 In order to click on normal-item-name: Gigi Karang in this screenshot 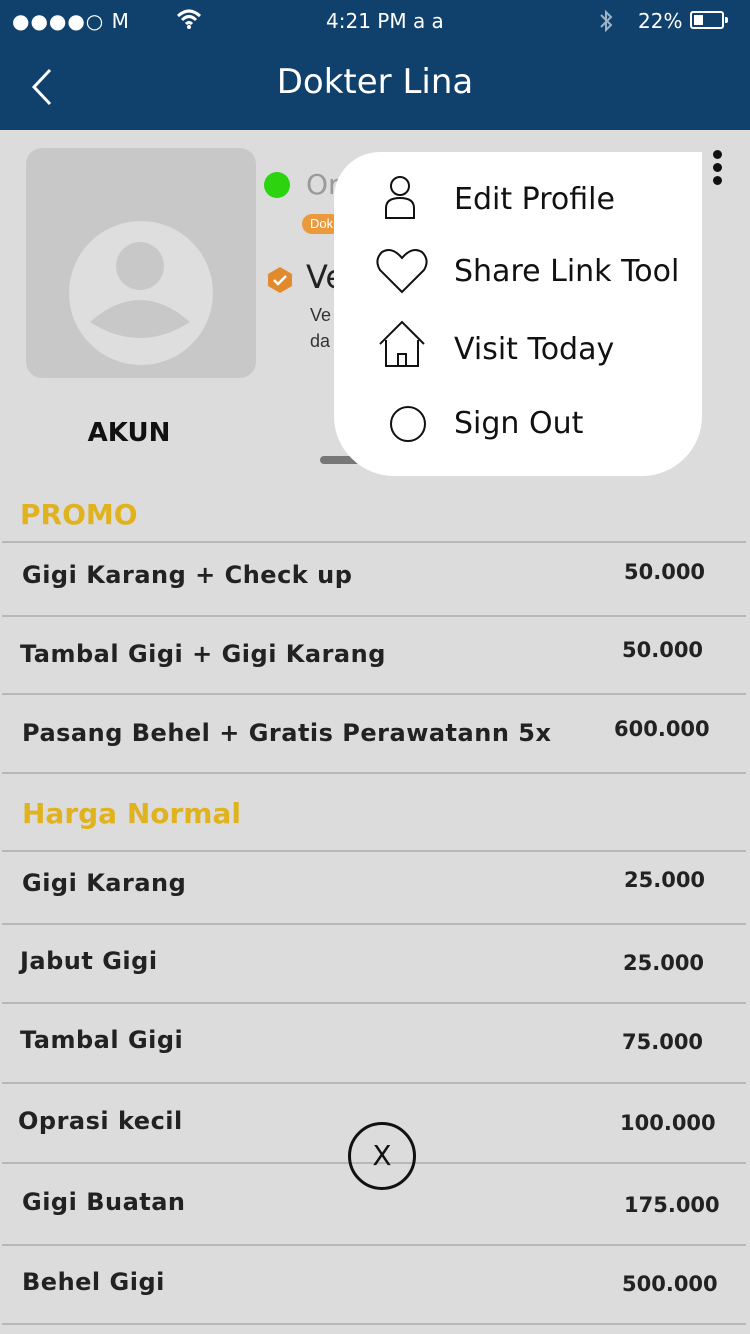, I will do `click(104, 883)`.